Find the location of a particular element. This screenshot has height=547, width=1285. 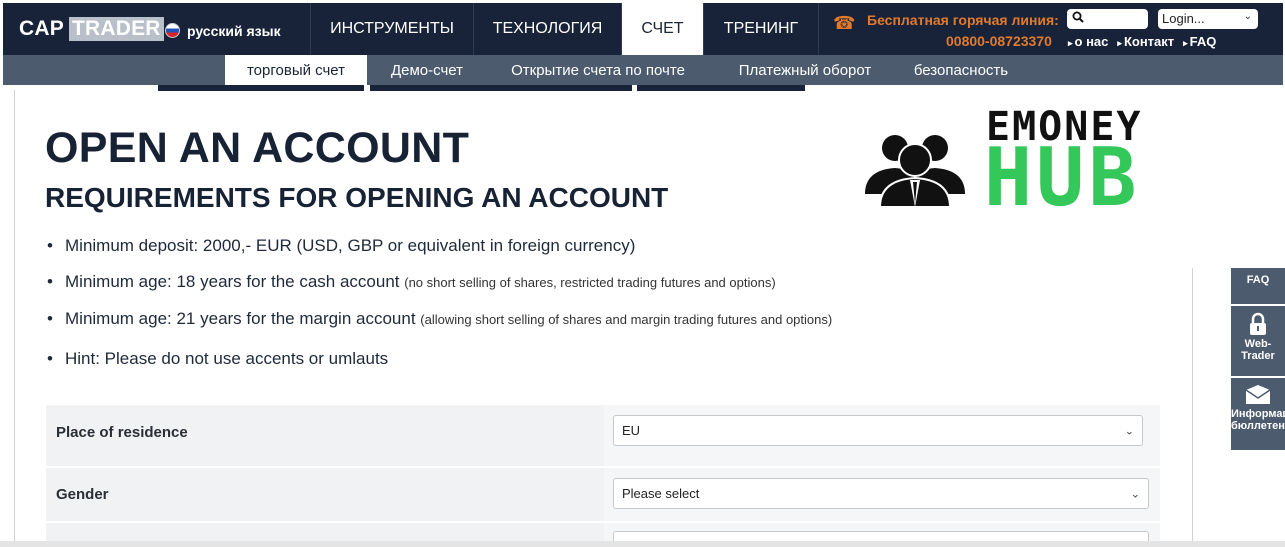

language-selector: русский язык is located at coordinates (234, 31).